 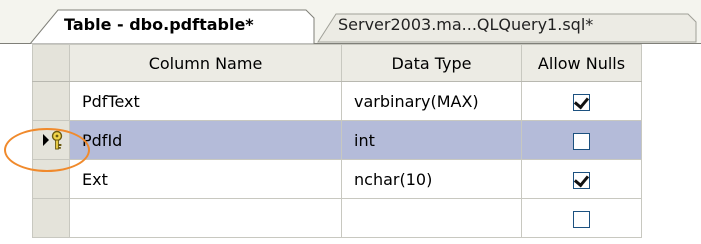 I want to click on column-name-cell: PdfId, so click(x=205, y=140).